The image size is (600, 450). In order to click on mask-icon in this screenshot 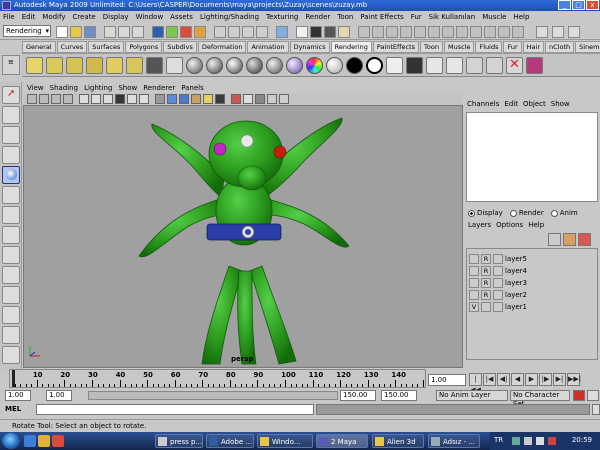, I will do `click(186, 32)`.